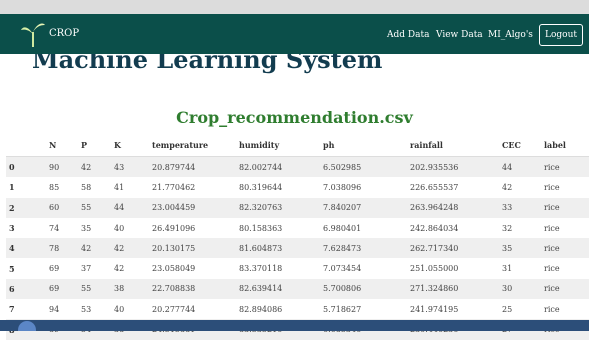 The width and height of the screenshot is (589, 340). Describe the element at coordinates (261, 248) in the screenshot. I see `table-cell: 81.604873` at that location.